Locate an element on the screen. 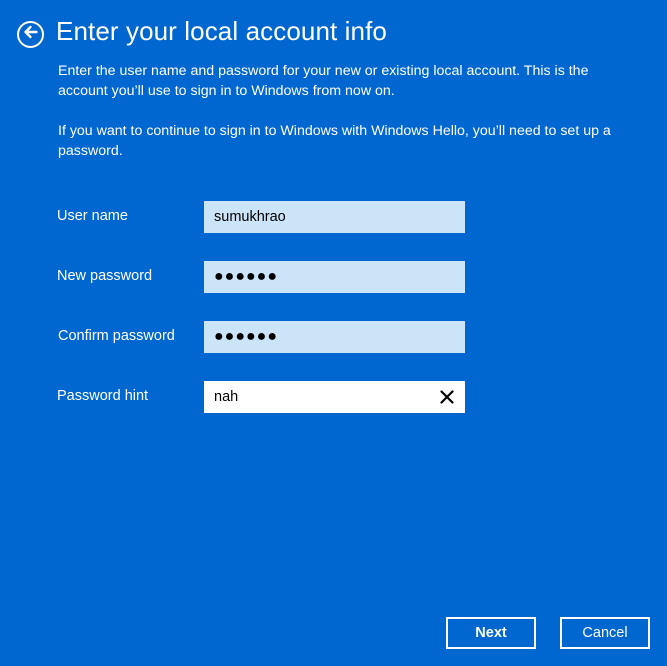  confirm-password-input: ●●●●●● is located at coordinates (334, 337).